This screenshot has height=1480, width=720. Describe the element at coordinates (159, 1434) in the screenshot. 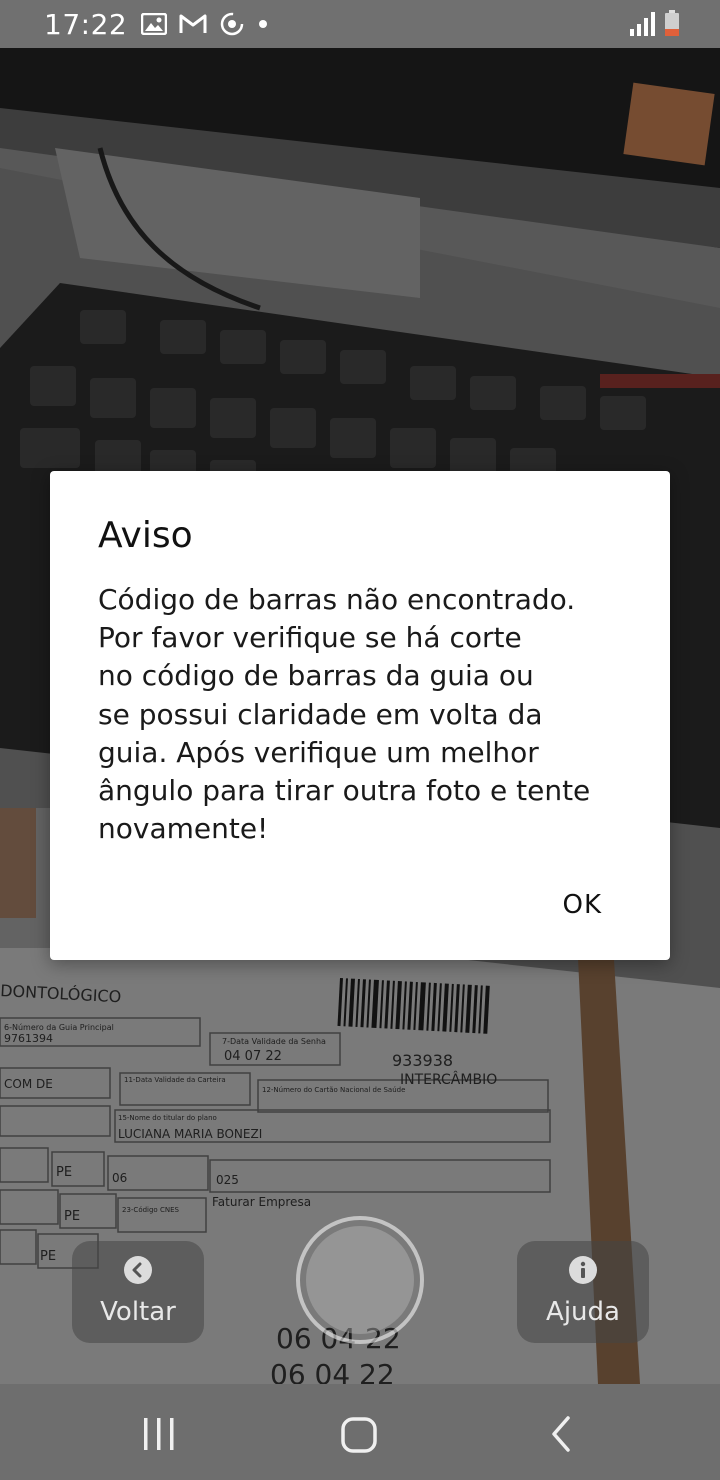

I see `recent-apps-icon` at that location.